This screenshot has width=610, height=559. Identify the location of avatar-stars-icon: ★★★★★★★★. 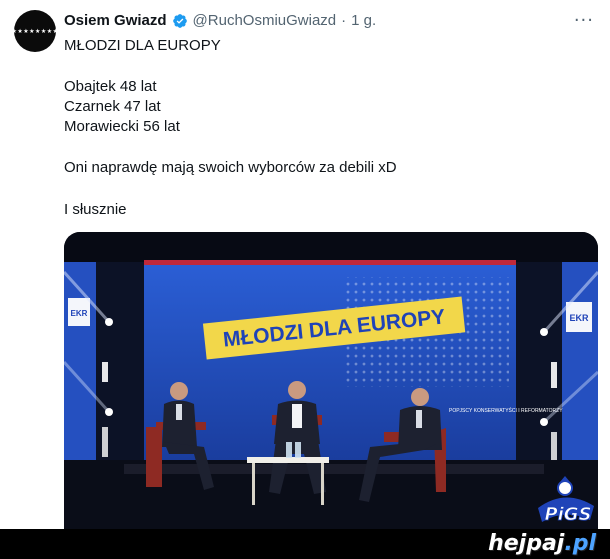
(35, 31).